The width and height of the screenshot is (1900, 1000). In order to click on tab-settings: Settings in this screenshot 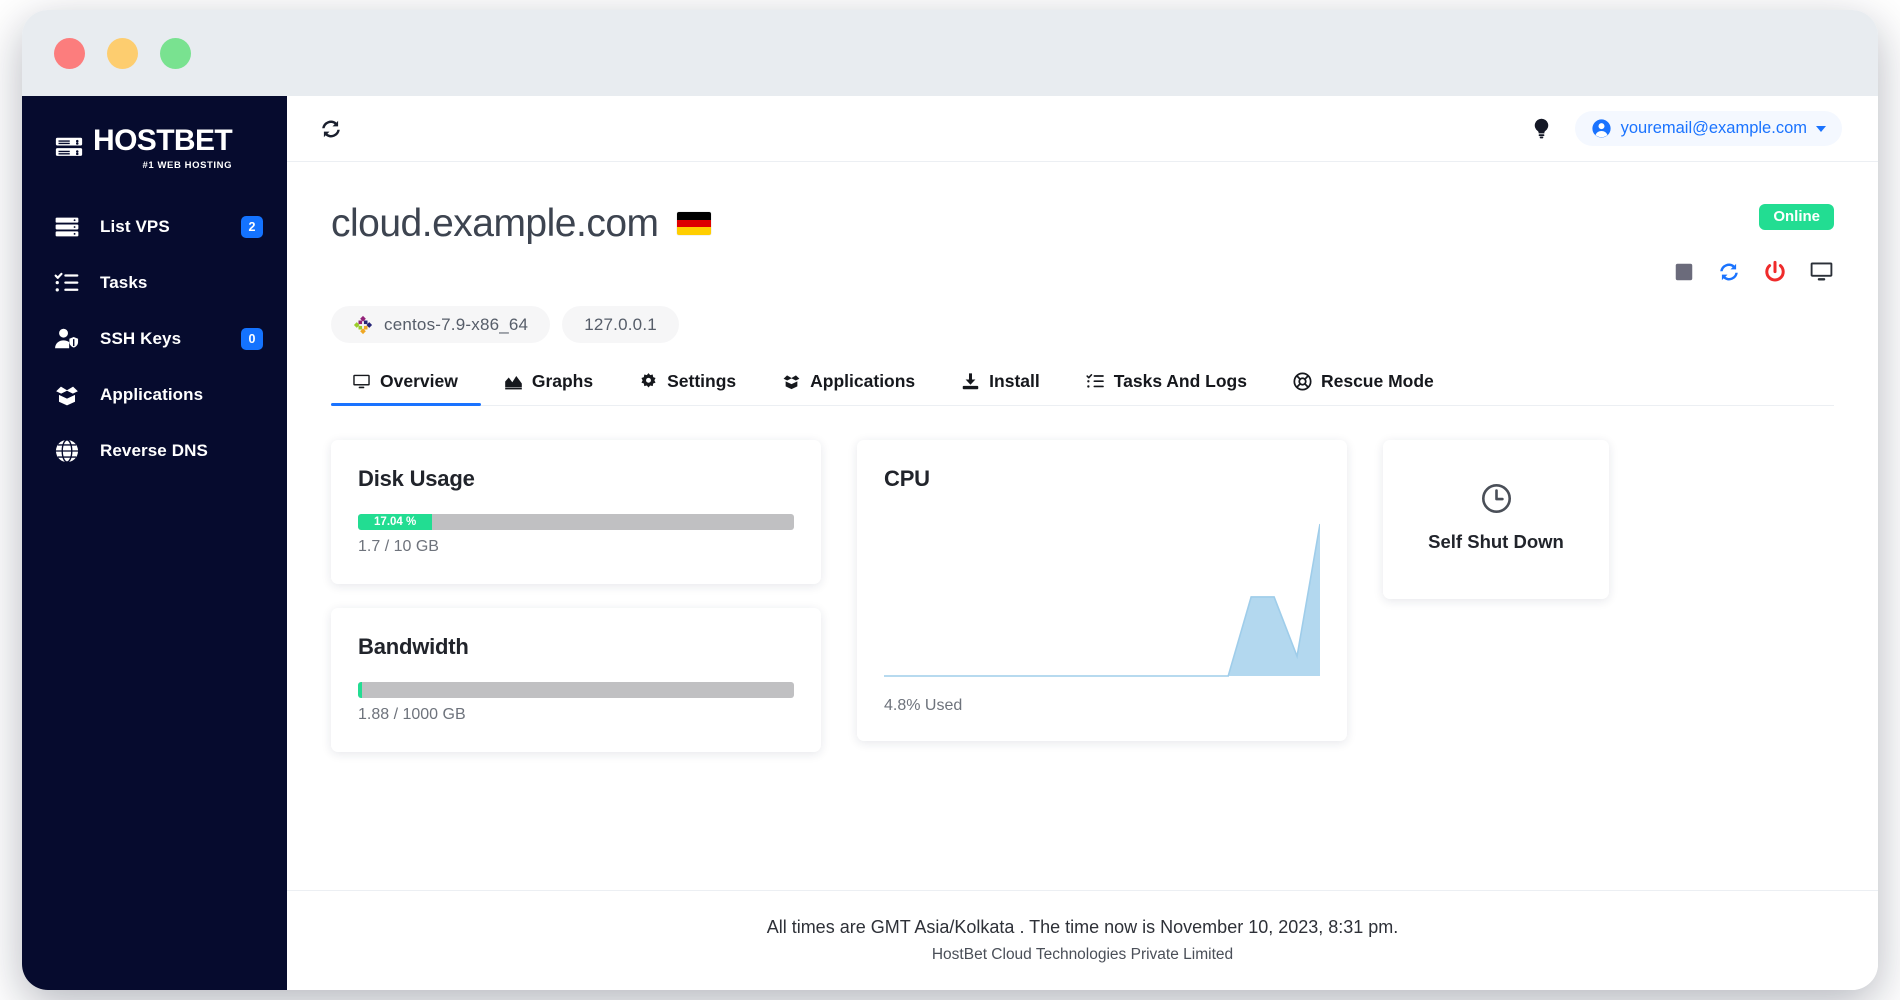, I will do `click(687, 388)`.